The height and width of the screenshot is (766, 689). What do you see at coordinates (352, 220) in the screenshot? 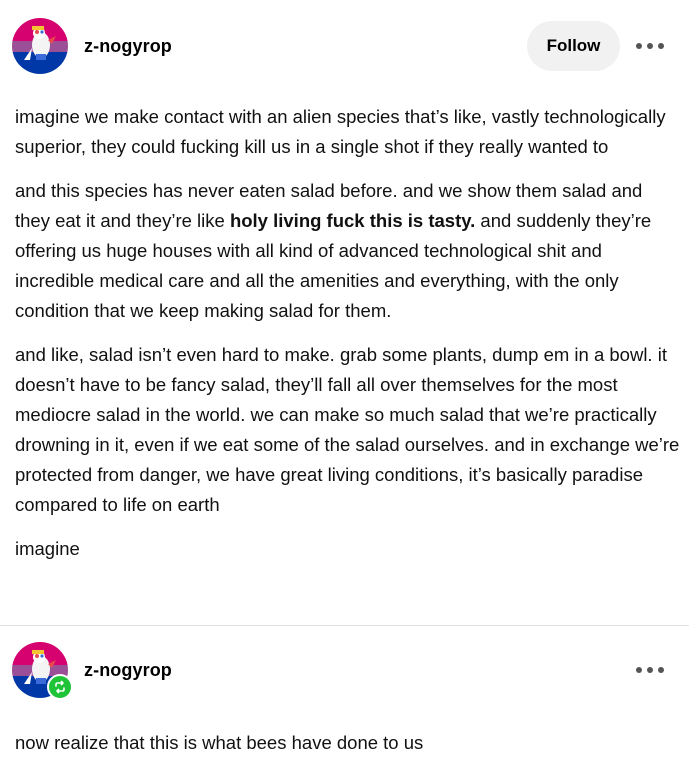
I see `post-paragraph-bold-text: holy living fuck this is tasty.` at bounding box center [352, 220].